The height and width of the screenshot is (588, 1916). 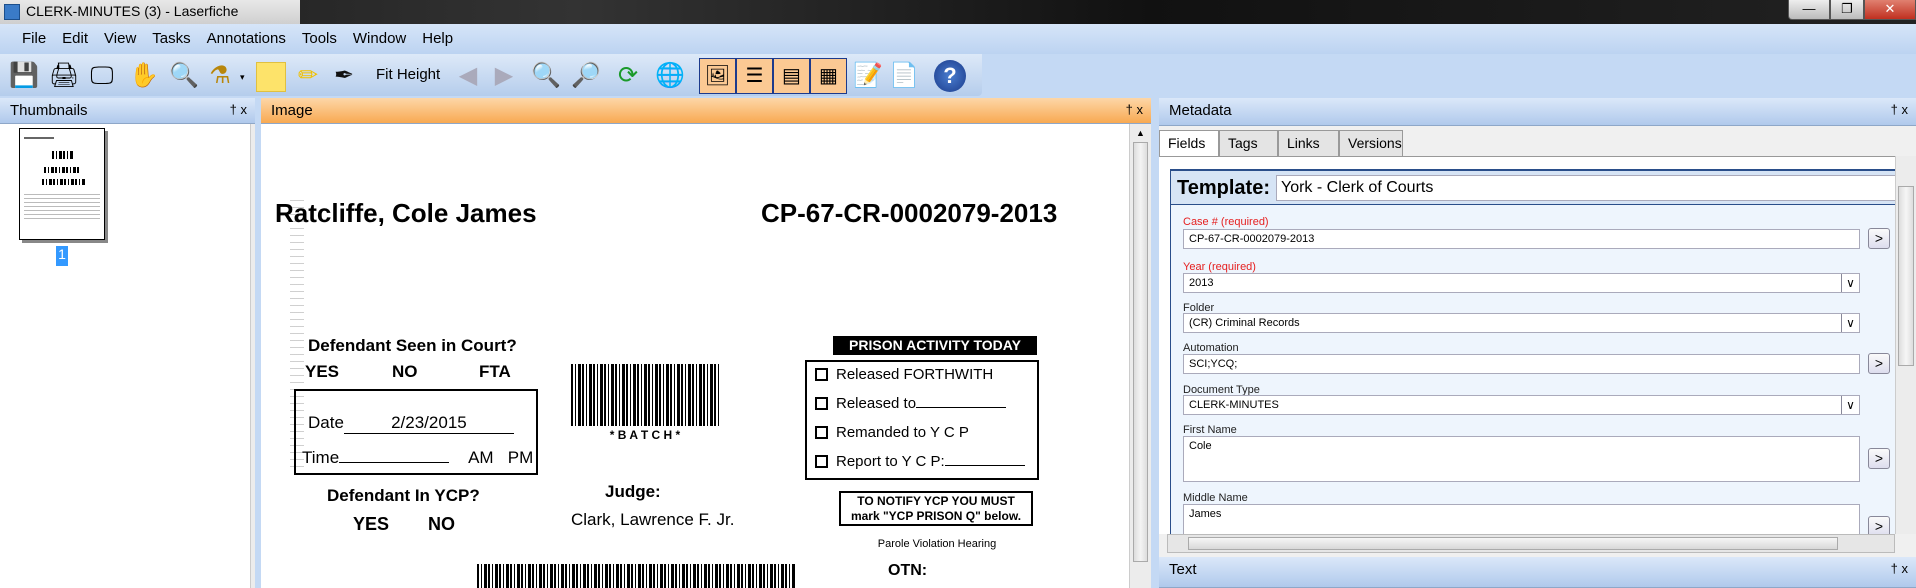 I want to click on save-icon: 💾, so click(x=24, y=76).